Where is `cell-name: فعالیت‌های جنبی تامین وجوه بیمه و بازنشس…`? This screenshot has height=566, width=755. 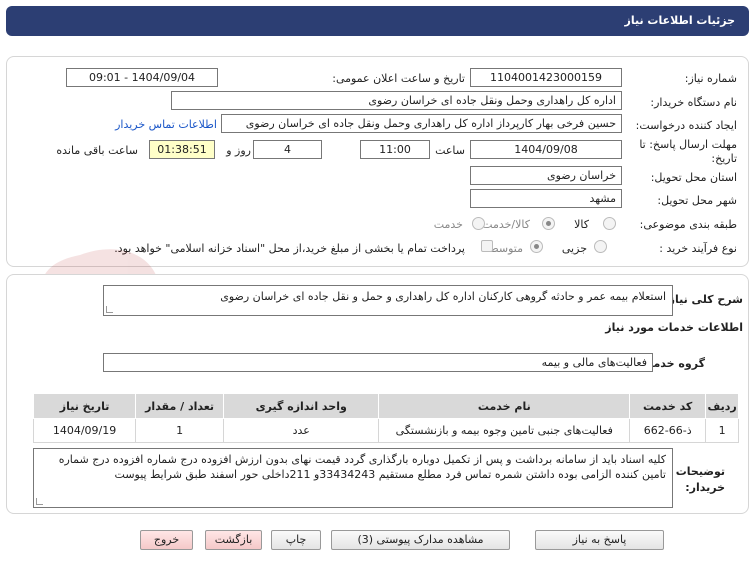 cell-name: فعالیت‌های جنبی تامین وجوه بیمه و بازنشس… is located at coordinates (504, 430).